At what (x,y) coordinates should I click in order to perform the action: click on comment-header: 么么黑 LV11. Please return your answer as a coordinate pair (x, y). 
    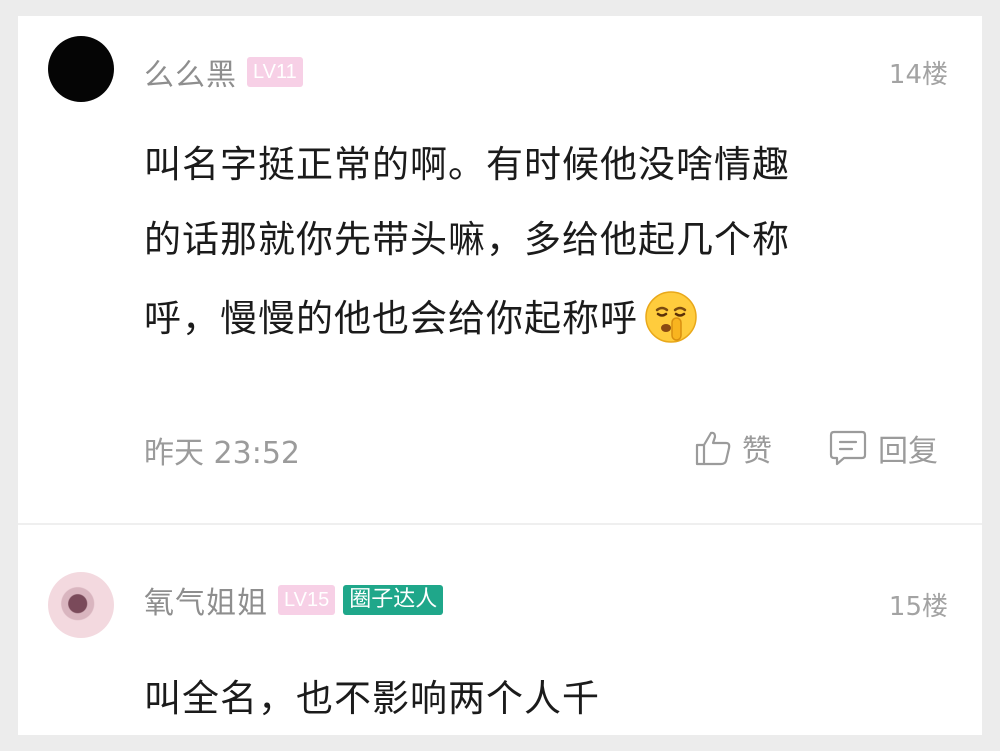
    Looking at the image, I should click on (223, 72).